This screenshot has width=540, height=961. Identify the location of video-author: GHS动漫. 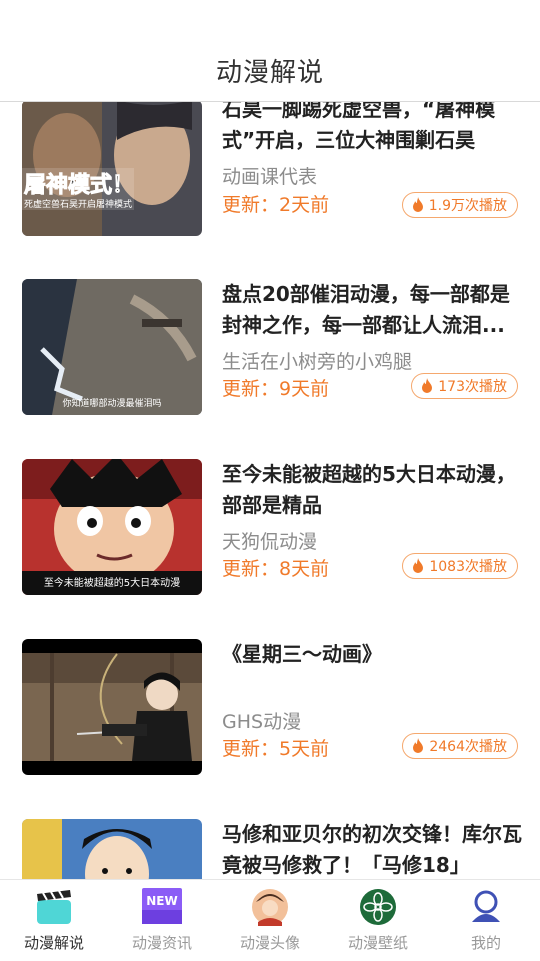
(262, 722).